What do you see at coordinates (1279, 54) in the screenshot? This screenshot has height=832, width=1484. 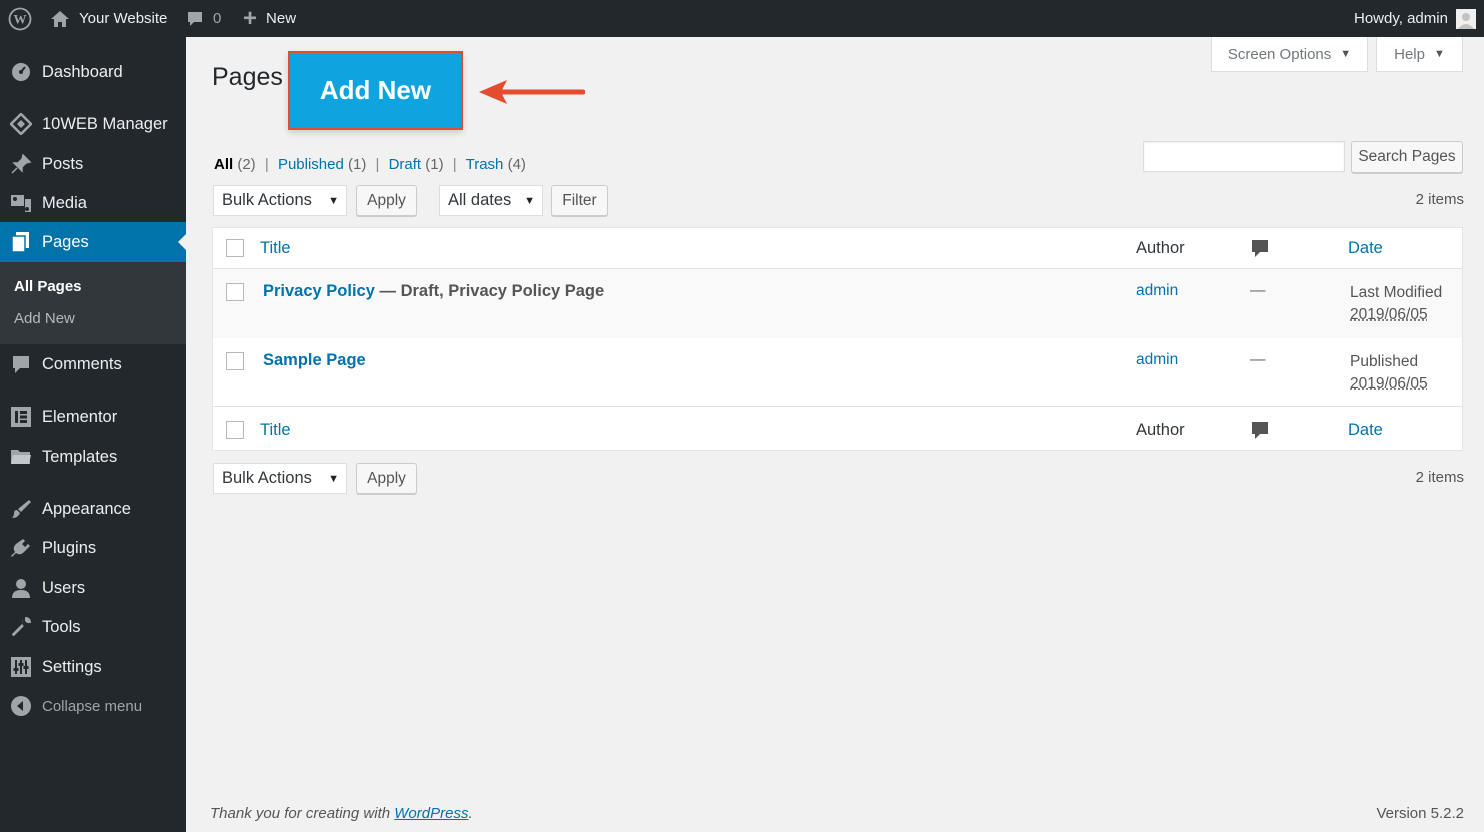 I see `screen-options-label: Screen Options` at bounding box center [1279, 54].